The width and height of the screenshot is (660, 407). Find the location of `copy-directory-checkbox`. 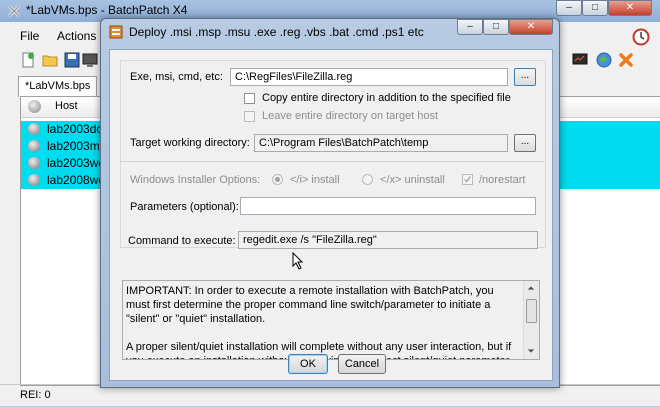

copy-directory-checkbox is located at coordinates (249, 98).